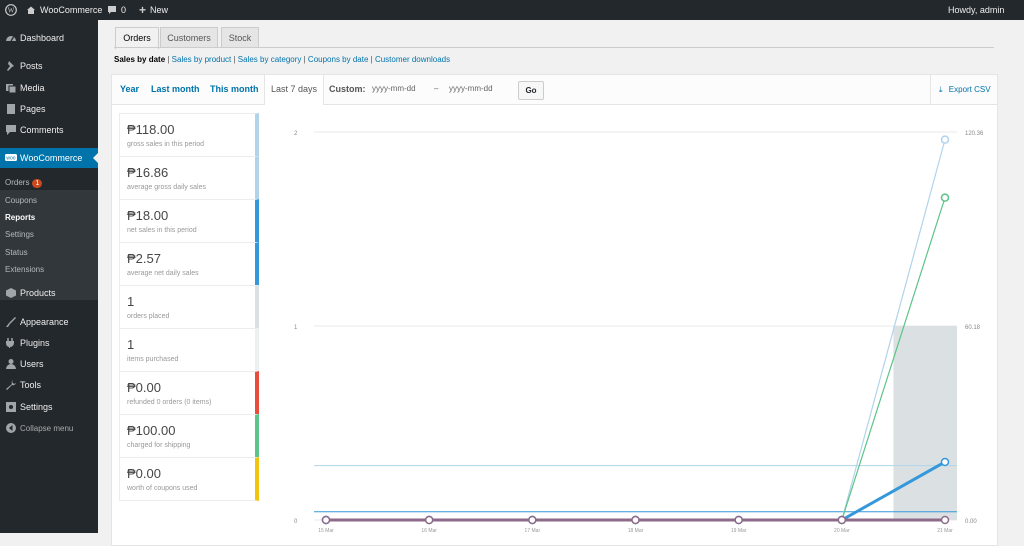 The height and width of the screenshot is (546, 1024). Describe the element at coordinates (941, 89) in the screenshot. I see `download-arrow-icon: ⤓` at that location.